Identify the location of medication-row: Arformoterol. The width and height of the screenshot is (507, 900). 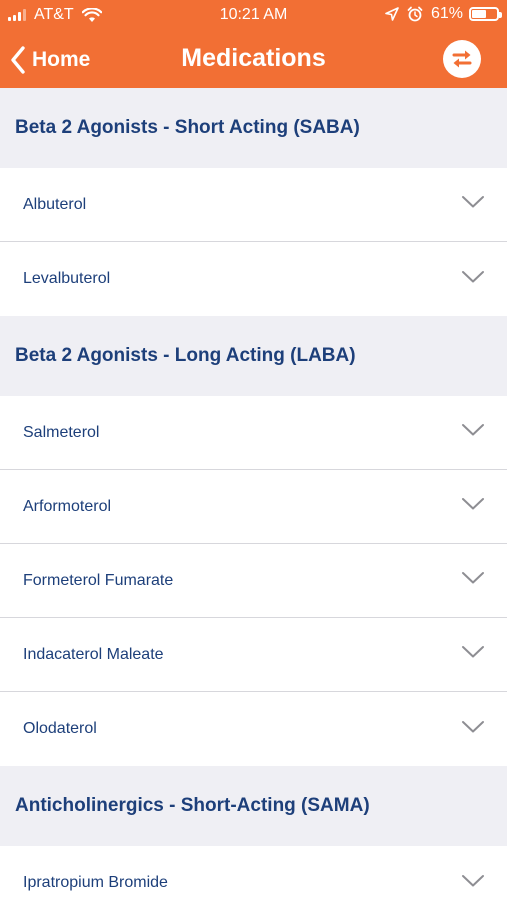
(253, 507).